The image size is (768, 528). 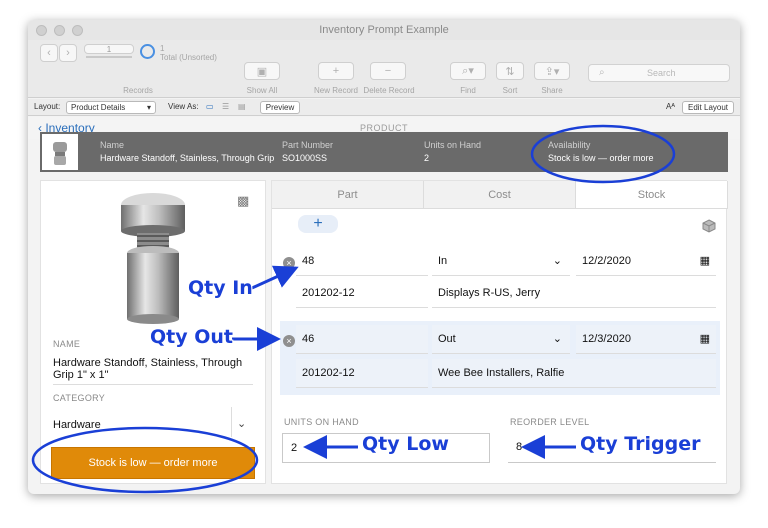 What do you see at coordinates (191, 337) in the screenshot?
I see `qty-out-annotation: Qty Out` at bounding box center [191, 337].